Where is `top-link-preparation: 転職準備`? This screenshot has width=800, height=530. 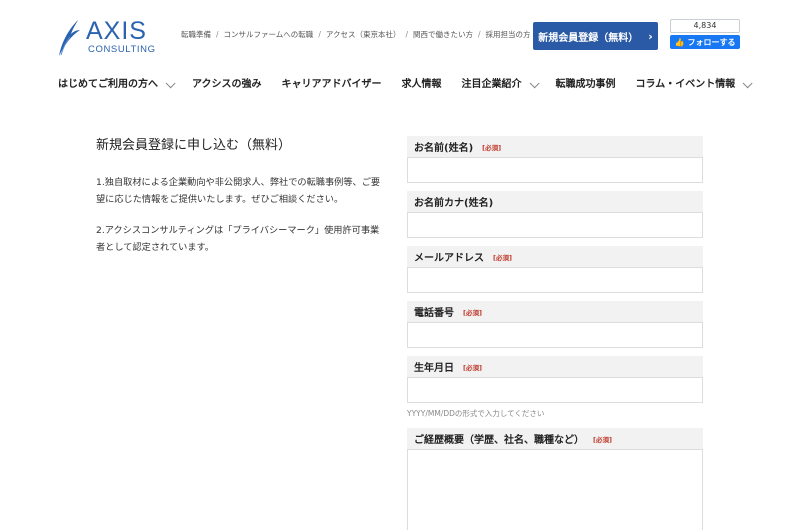 top-link-preparation: 転職準備 is located at coordinates (196, 35).